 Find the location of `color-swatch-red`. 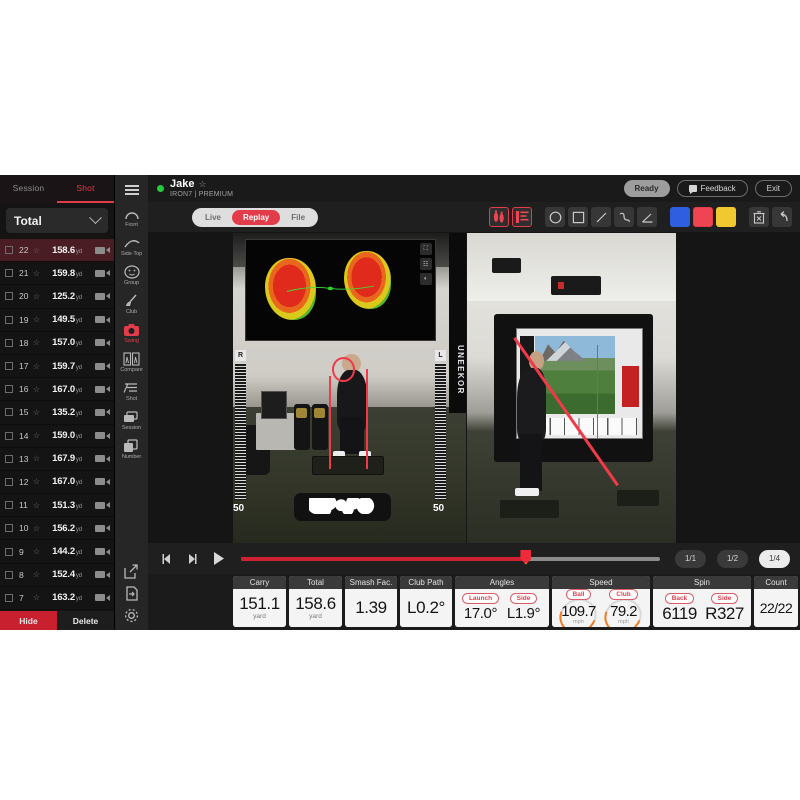

color-swatch-red is located at coordinates (703, 217).